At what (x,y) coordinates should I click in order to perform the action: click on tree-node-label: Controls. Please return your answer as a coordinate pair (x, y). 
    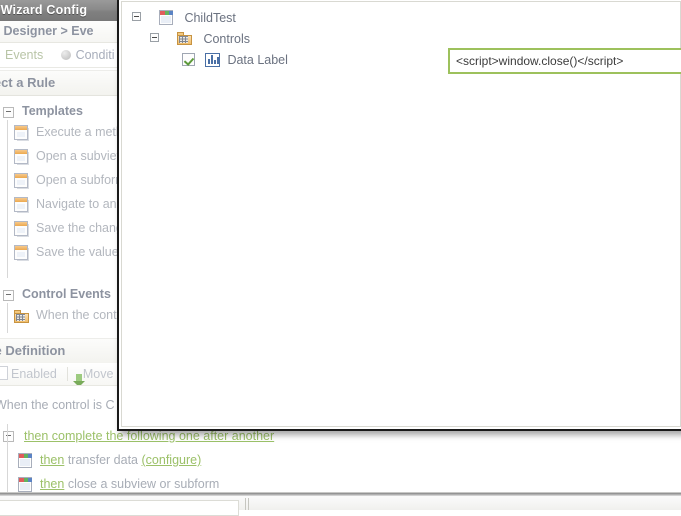
    Looking at the image, I should click on (226, 39).